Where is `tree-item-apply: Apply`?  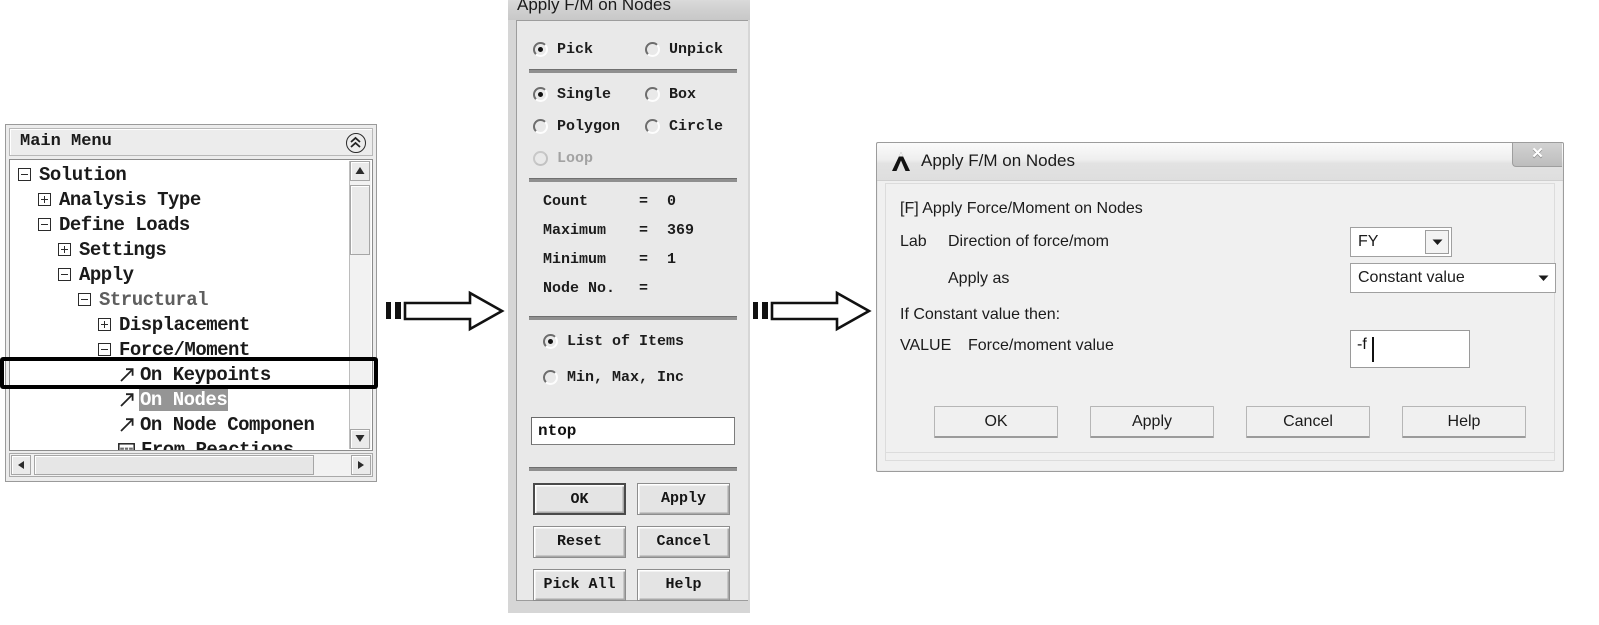
tree-item-apply: Apply is located at coordinates (178, 274).